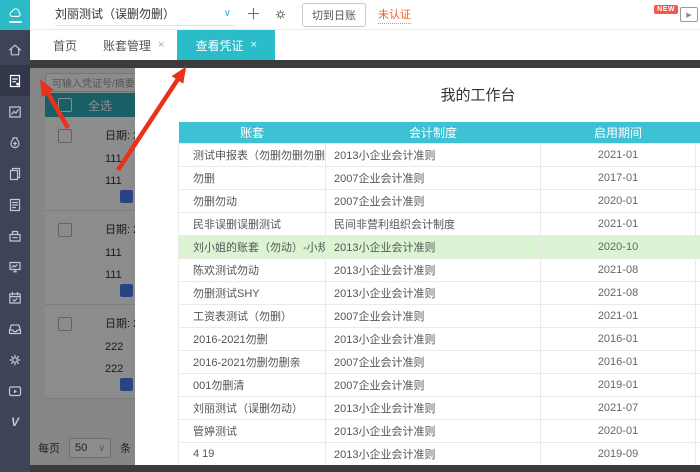 The height and width of the screenshot is (472, 700). I want to click on cashier-icon, so click(15, 236).